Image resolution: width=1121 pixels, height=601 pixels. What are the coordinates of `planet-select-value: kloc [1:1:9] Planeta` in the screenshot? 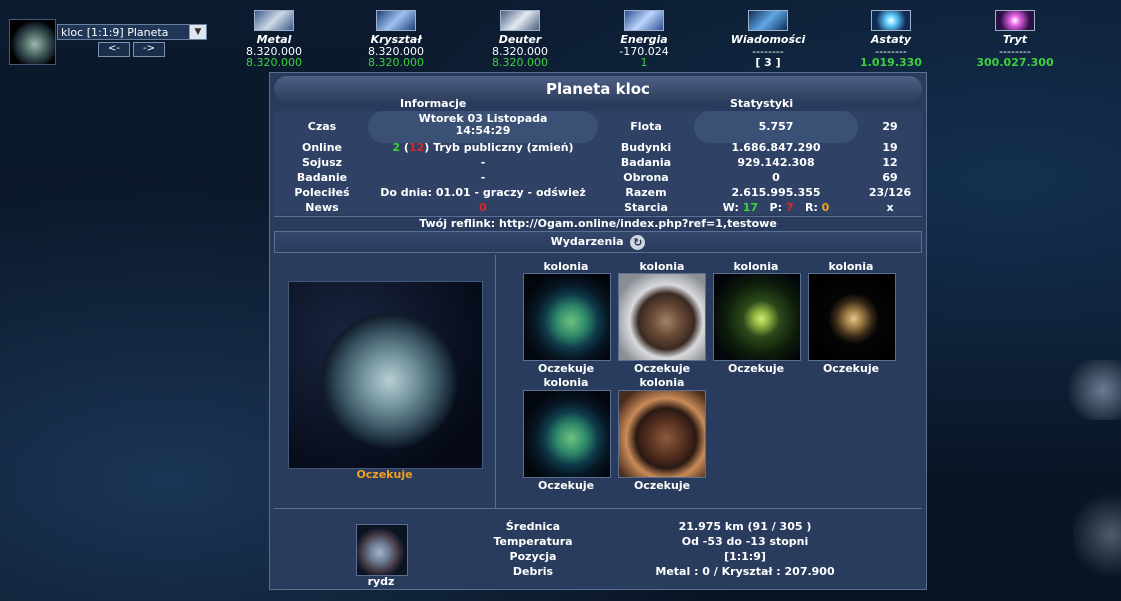 It's located at (115, 32).